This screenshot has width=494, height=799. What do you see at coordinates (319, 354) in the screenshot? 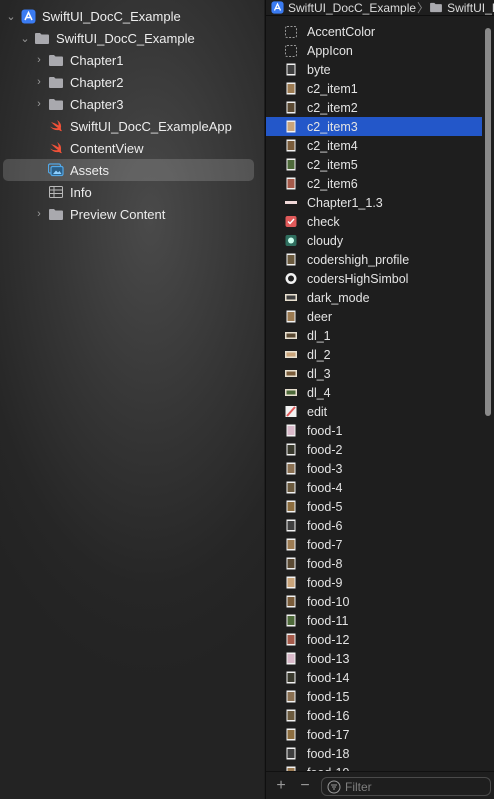
I see `asset-label: dl_2` at bounding box center [319, 354].